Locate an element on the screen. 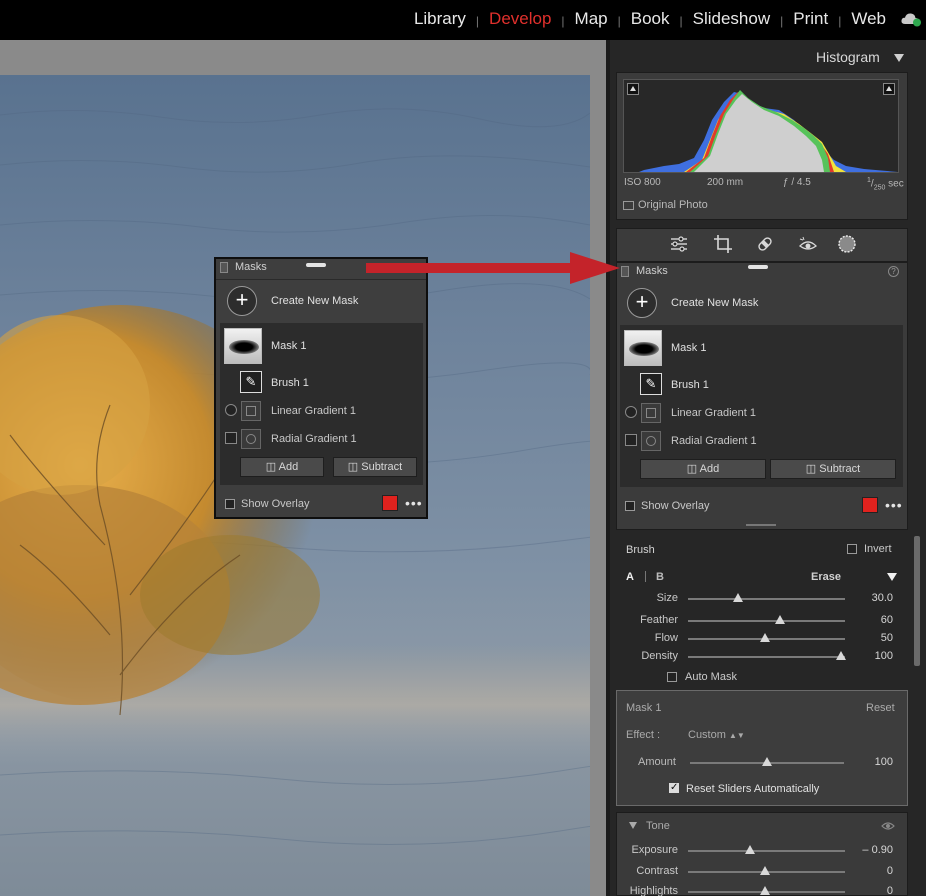 The width and height of the screenshot is (926, 896). module-develop: Develop is located at coordinates (520, 19).